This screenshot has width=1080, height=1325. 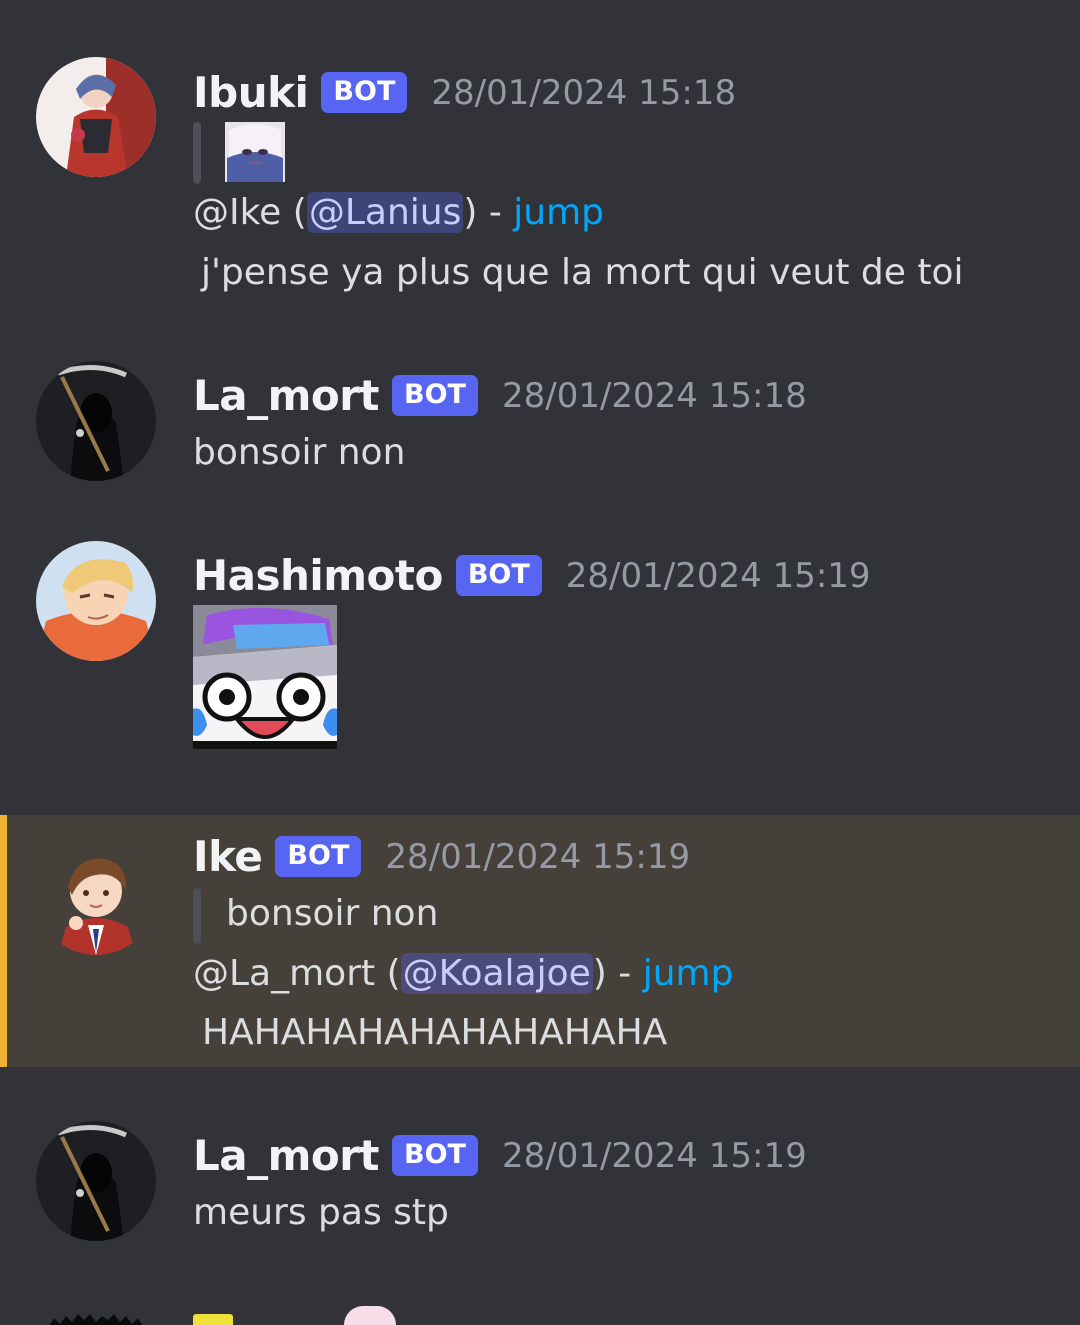 I want to click on avatar-partial, so click(x=96, y=1316).